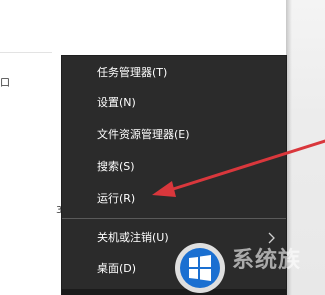 The image size is (325, 295). I want to click on menu-item-file-explorer: 文件资源管理器(E), so click(174, 135).